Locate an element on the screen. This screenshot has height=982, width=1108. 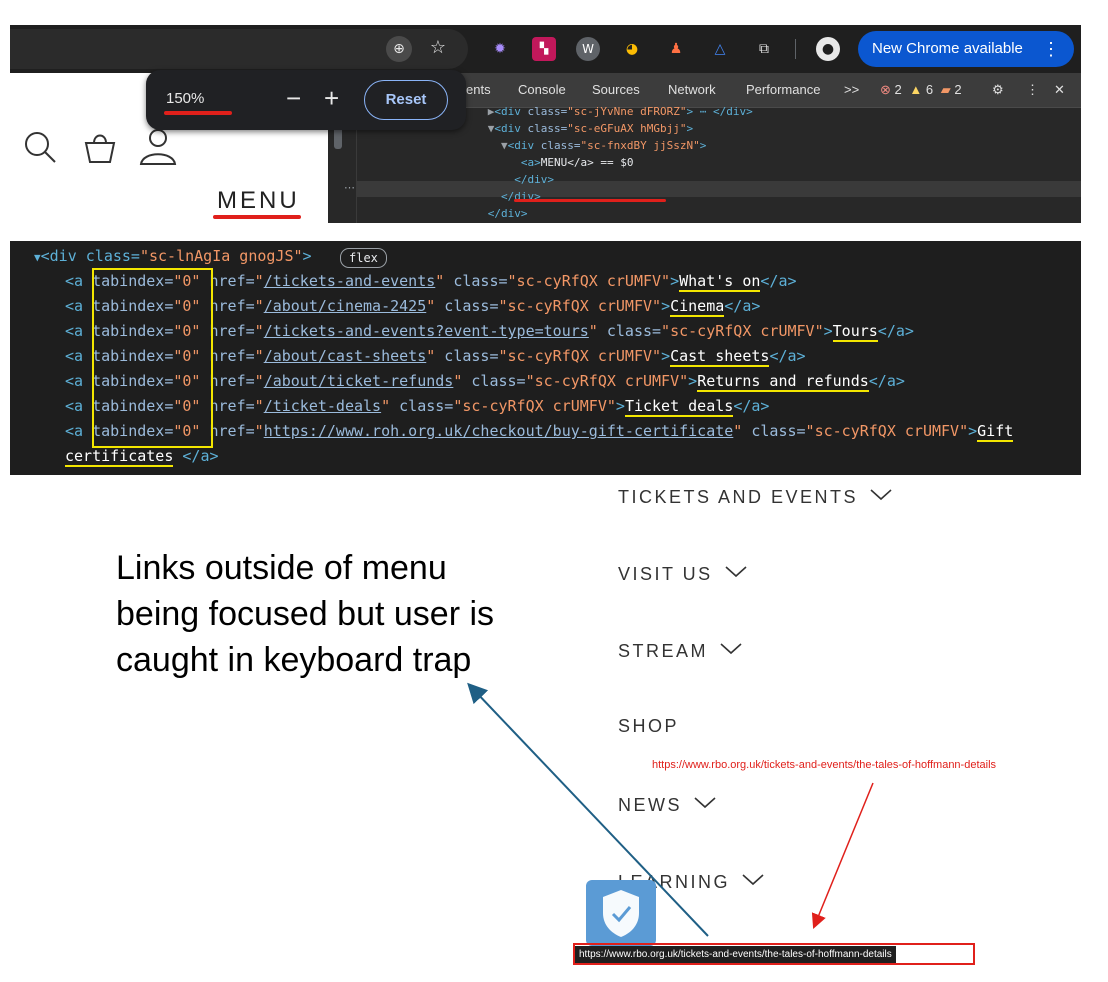
tab-network: Network is located at coordinates (692, 89).